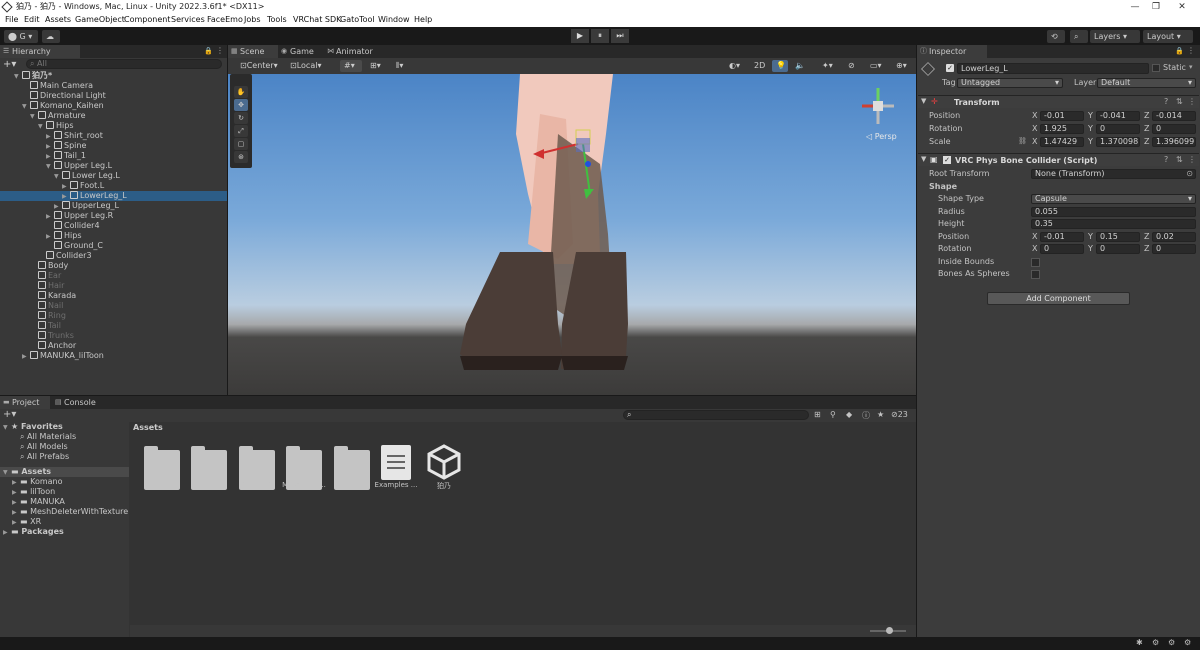 The width and height of the screenshot is (1200, 650). I want to click on hierarchy-item: ▶ Tail_1, so click(113, 156).